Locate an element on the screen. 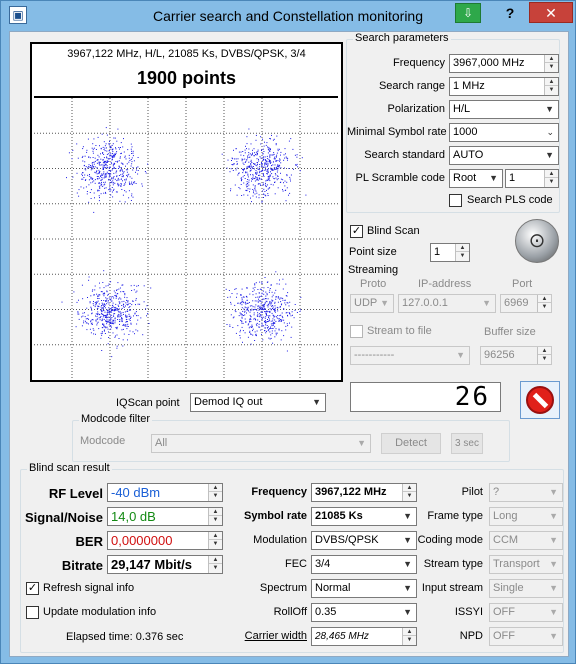  modcode-select: All ▼ is located at coordinates (261, 443).